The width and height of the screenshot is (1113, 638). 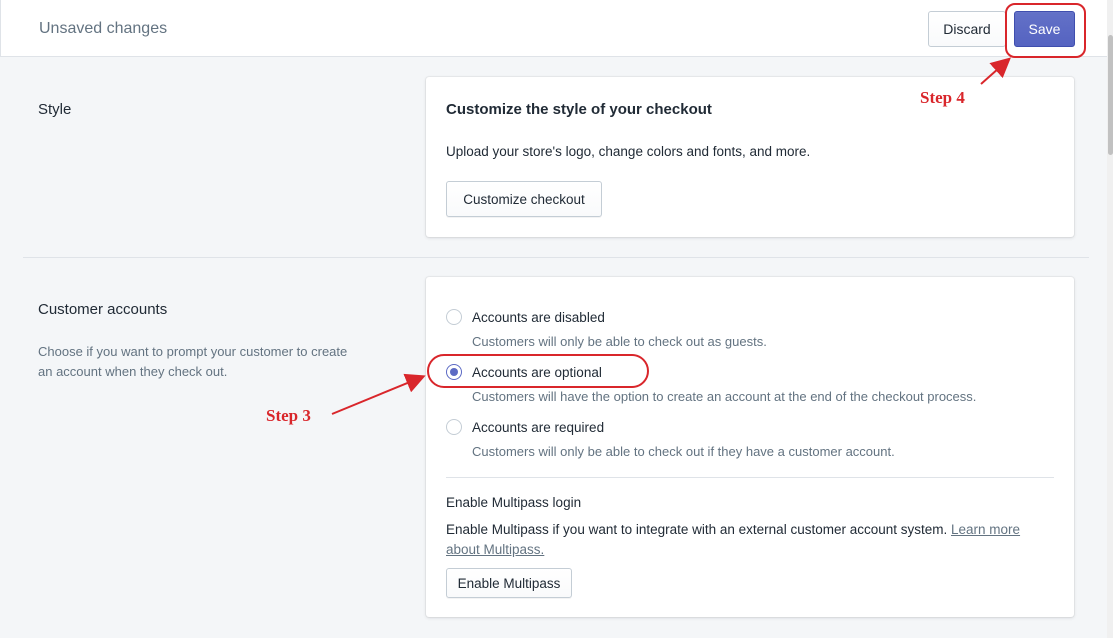 What do you see at coordinates (995, 71) in the screenshot?
I see `step4-arrow` at bounding box center [995, 71].